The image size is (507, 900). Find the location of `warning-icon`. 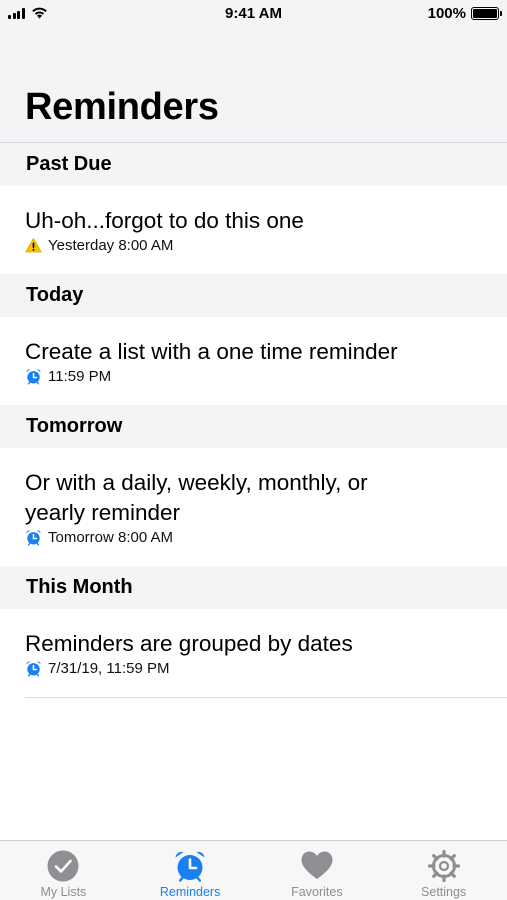

warning-icon is located at coordinates (33, 245).